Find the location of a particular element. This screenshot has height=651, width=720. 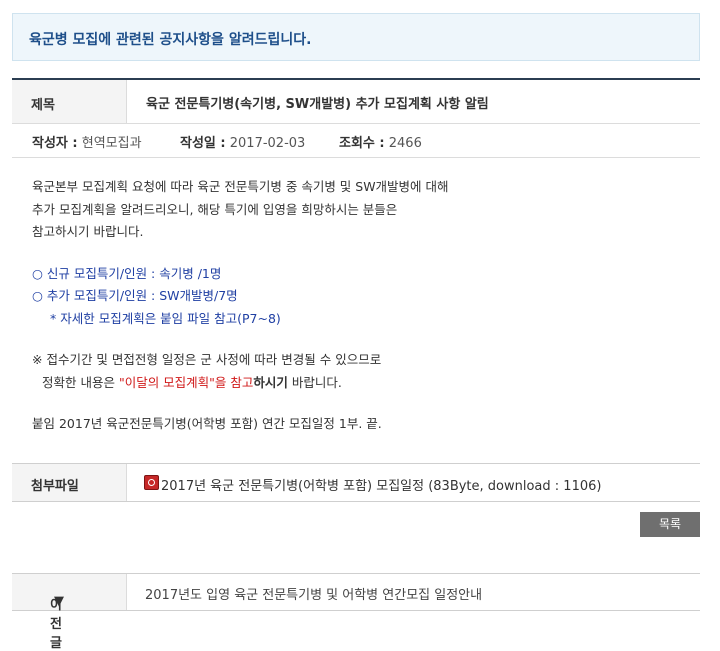

recruit-item-additional: ○ 추가 모집특기/인원 : SW개발병/7명 is located at coordinates (135, 295).